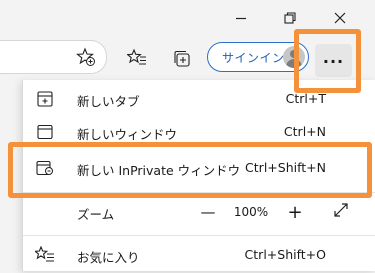 The width and height of the screenshot is (375, 273). I want to click on menu-item-favorites: お気に入り Ctrl+Shift+O, so click(199, 255).